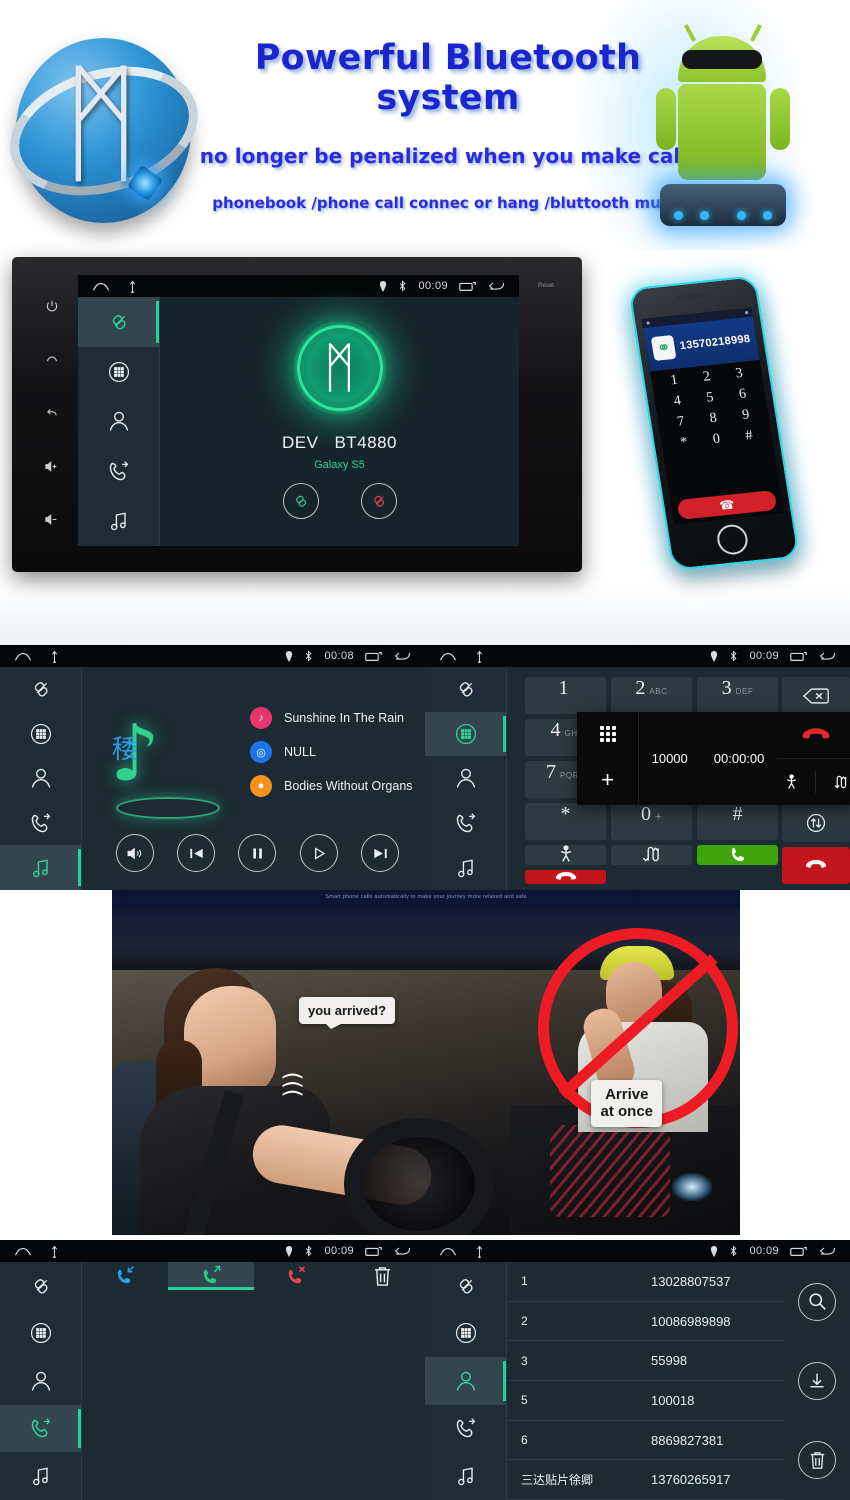 The height and width of the screenshot is (1500, 850). What do you see at coordinates (651, 855) in the screenshot?
I see `transfer-key` at bounding box center [651, 855].